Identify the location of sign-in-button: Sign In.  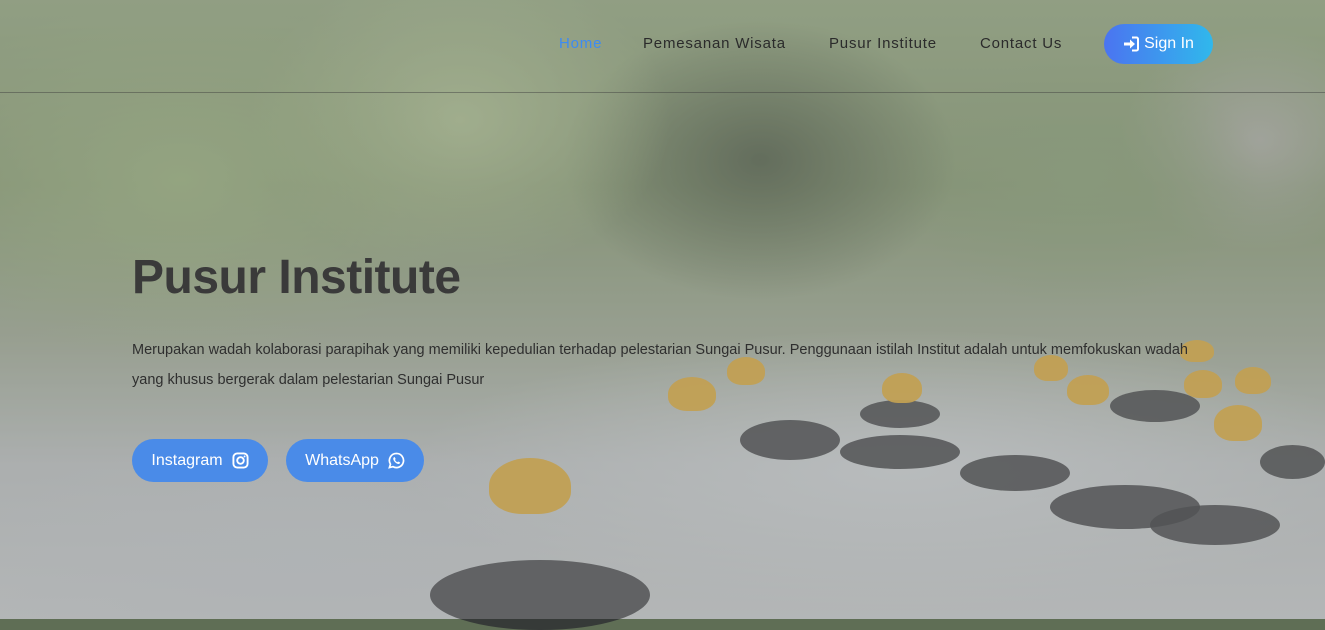
(1158, 44).